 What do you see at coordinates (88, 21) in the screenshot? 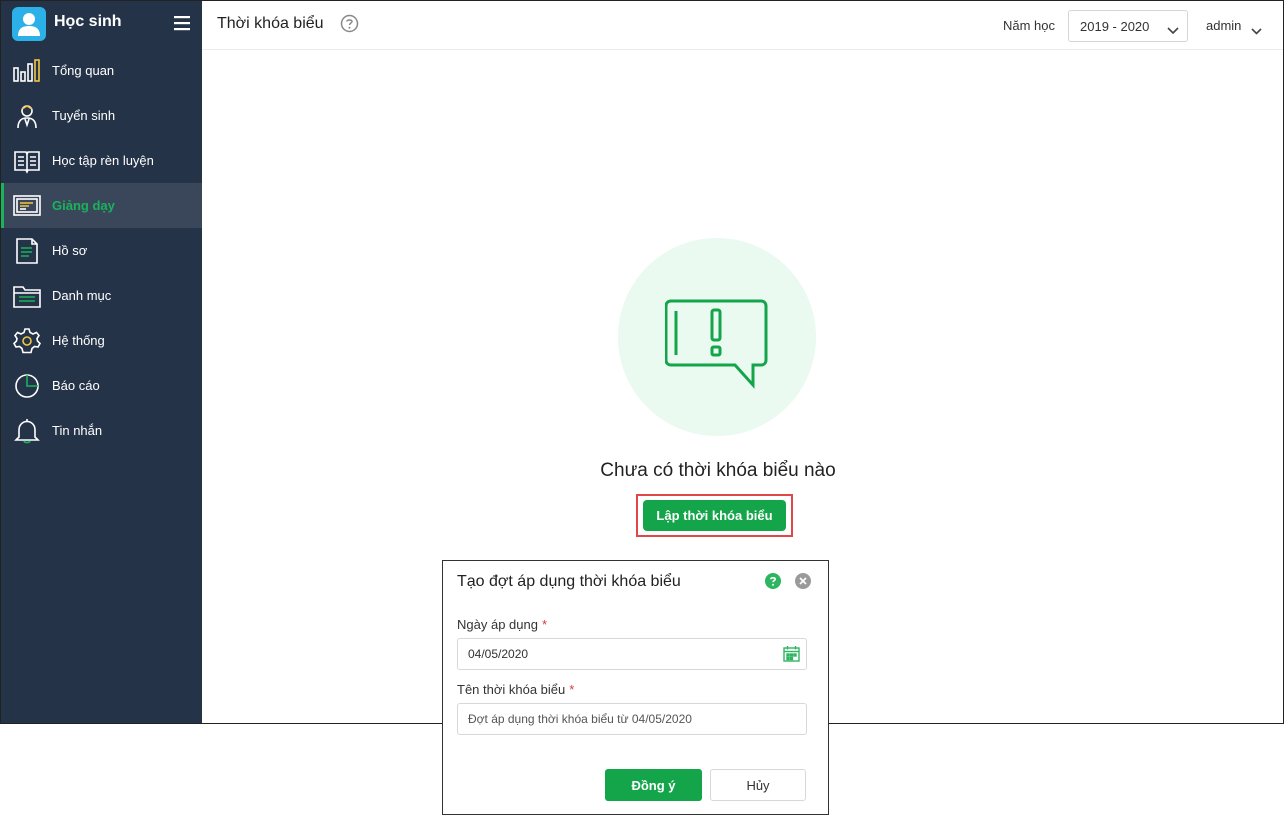
I see `app-title: Học sinh` at bounding box center [88, 21].